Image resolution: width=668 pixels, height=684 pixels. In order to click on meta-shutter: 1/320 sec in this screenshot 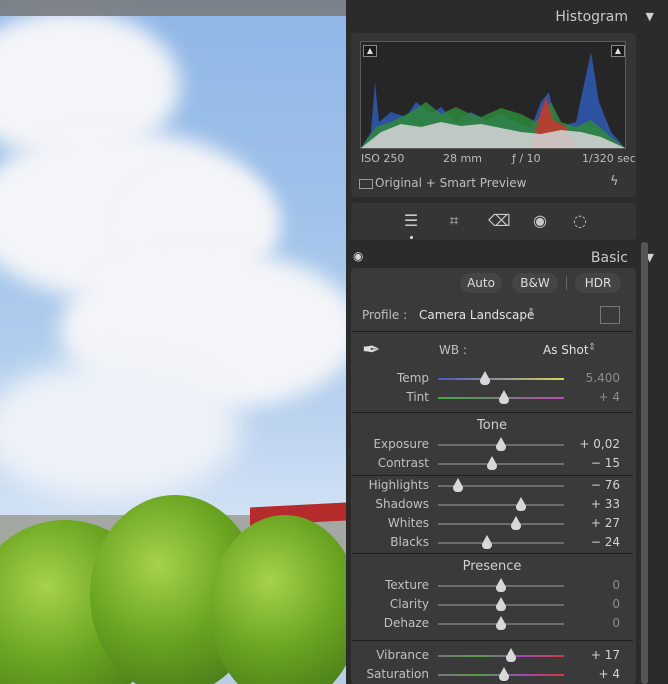, I will do `click(609, 158)`.